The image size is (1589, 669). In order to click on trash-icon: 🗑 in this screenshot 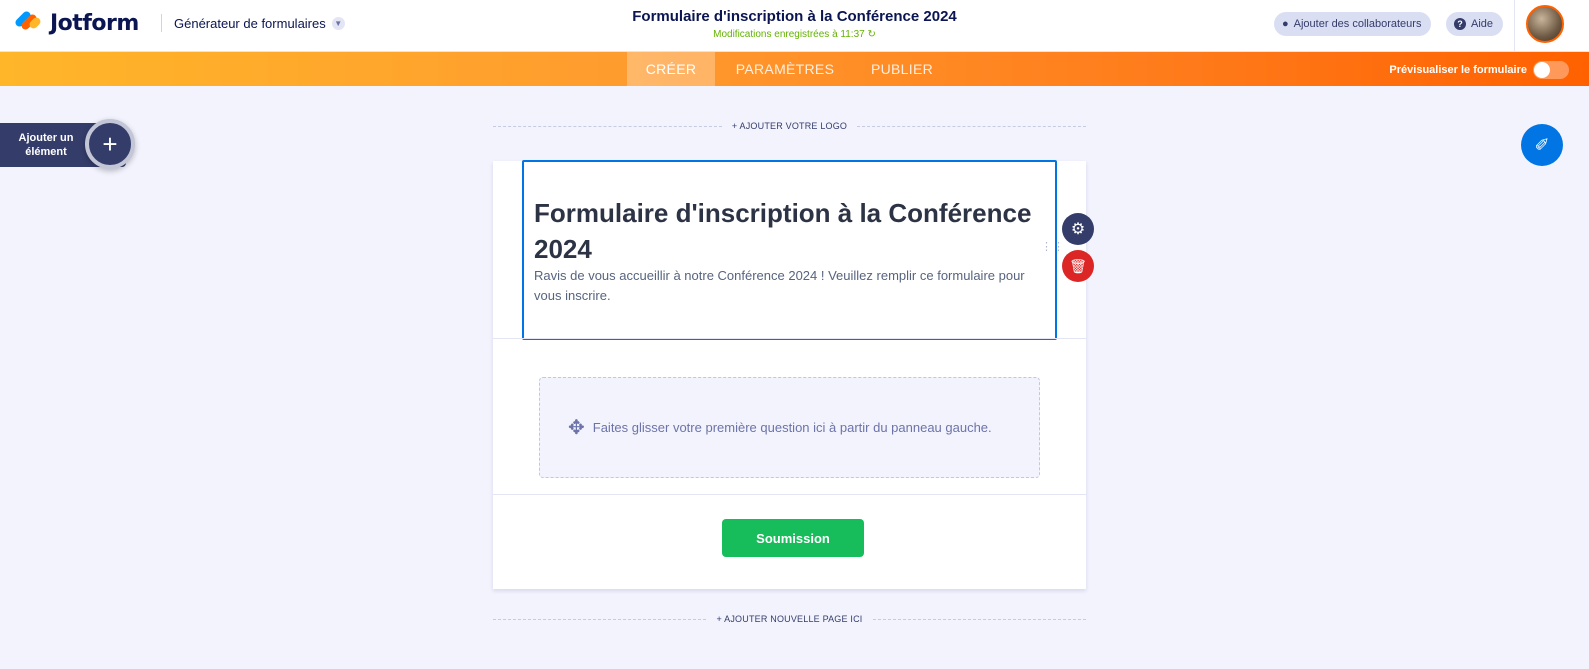, I will do `click(1078, 266)`.